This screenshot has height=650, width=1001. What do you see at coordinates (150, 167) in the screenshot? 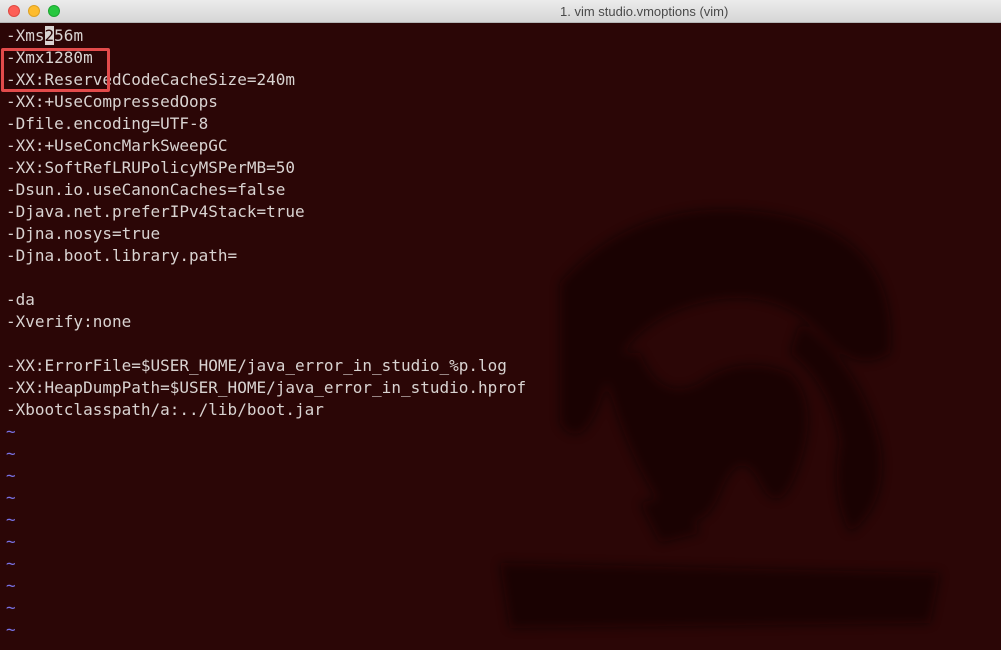
I see `editor-line: -XX:SoftRefLRUPolicyMSPerMB=50` at bounding box center [150, 167].